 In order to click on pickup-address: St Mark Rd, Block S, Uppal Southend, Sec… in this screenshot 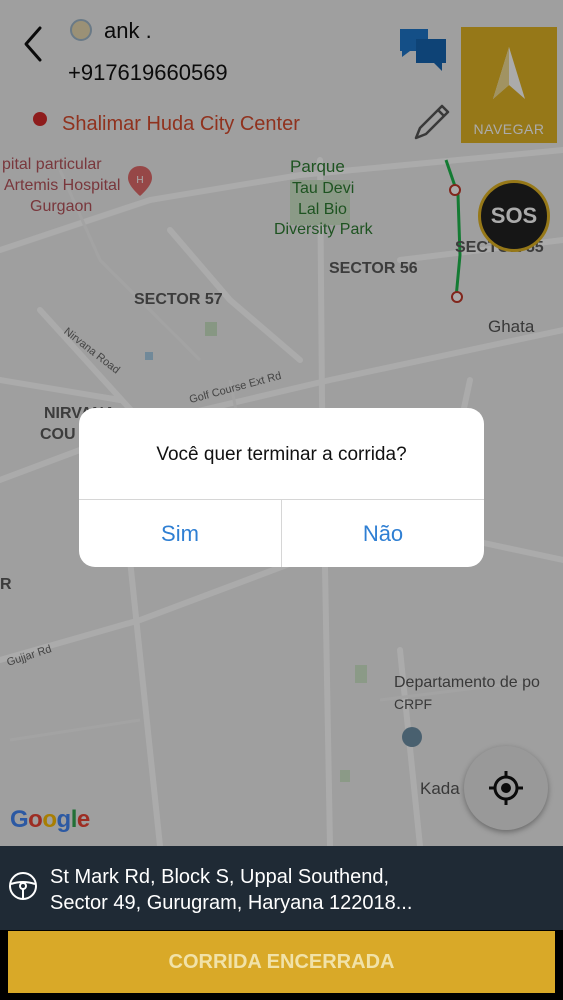, I will do `click(300, 890)`.